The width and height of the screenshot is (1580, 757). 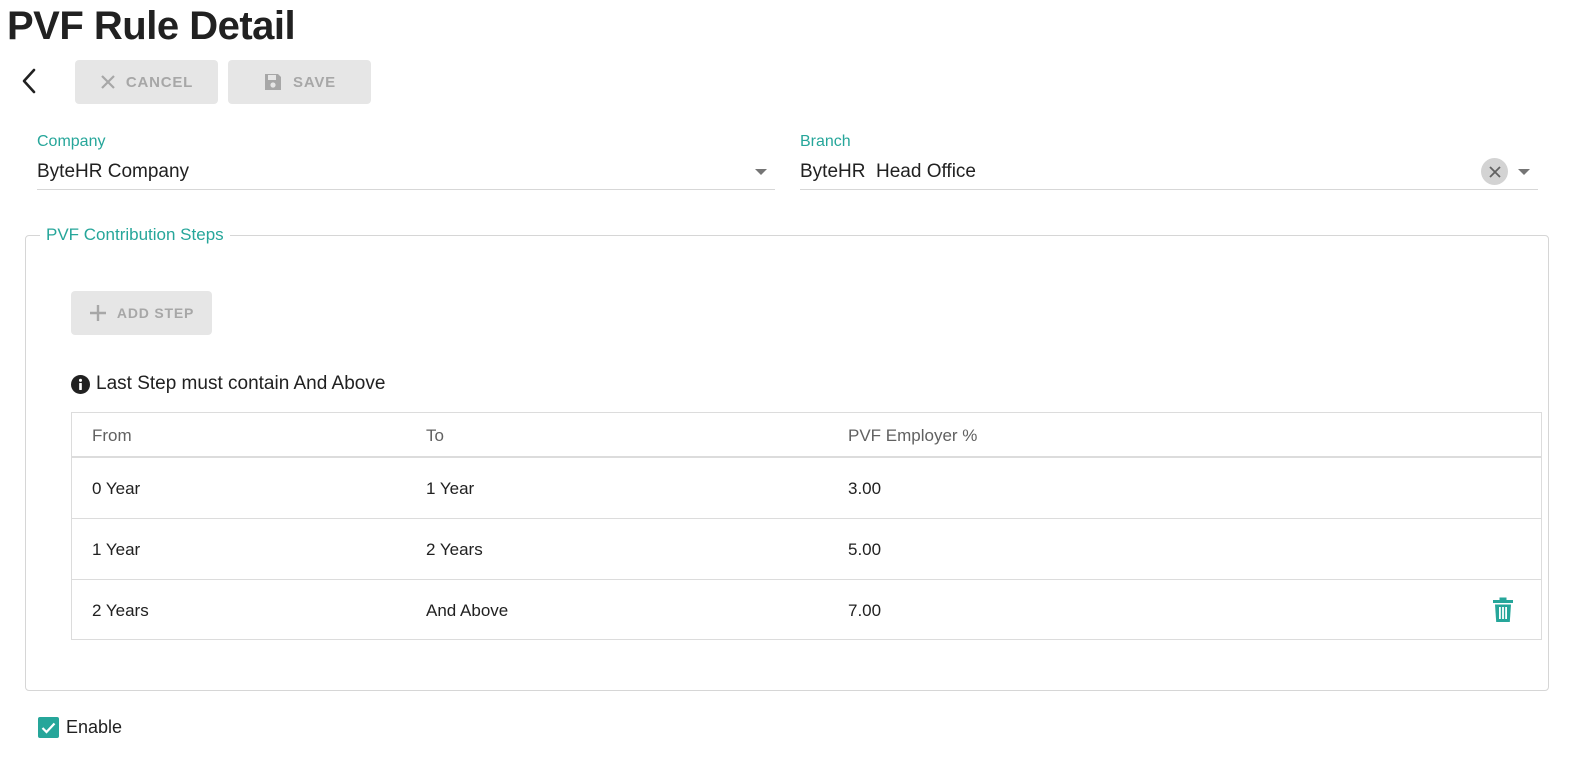 What do you see at coordinates (48, 727) in the screenshot?
I see `checkbox-checked-icon` at bounding box center [48, 727].